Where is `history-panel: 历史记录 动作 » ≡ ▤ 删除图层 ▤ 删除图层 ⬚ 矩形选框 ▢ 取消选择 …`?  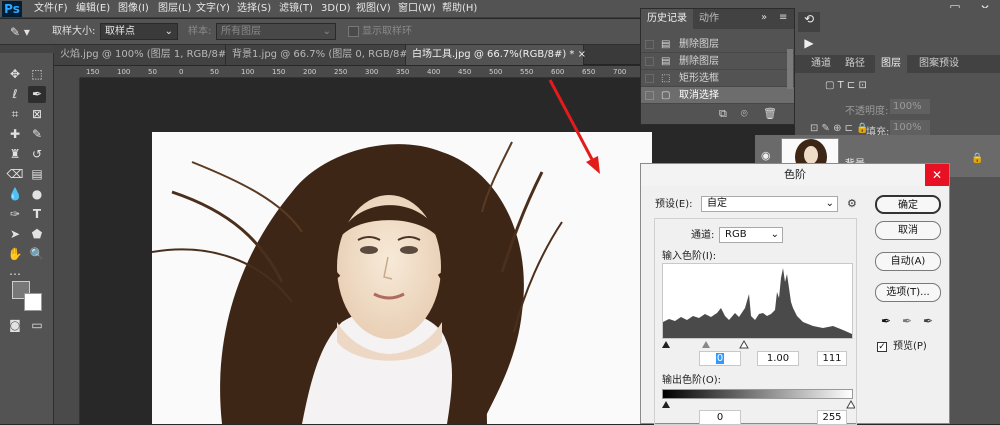 history-panel: 历史记录 动作 » ≡ ▤ 删除图层 ▤ 删除图层 ⬚ 矩形选框 ▢ 取消选择 … is located at coordinates (717, 66).